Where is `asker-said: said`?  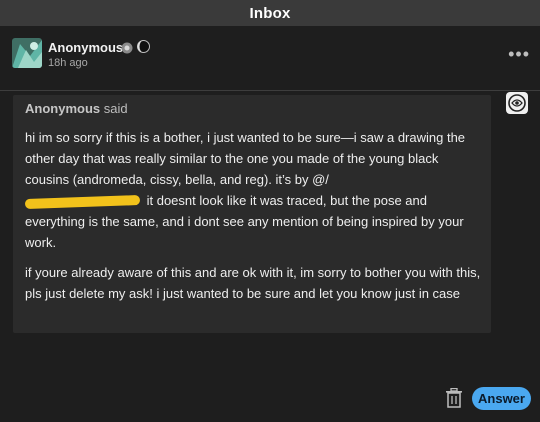 asker-said: said is located at coordinates (114, 108).